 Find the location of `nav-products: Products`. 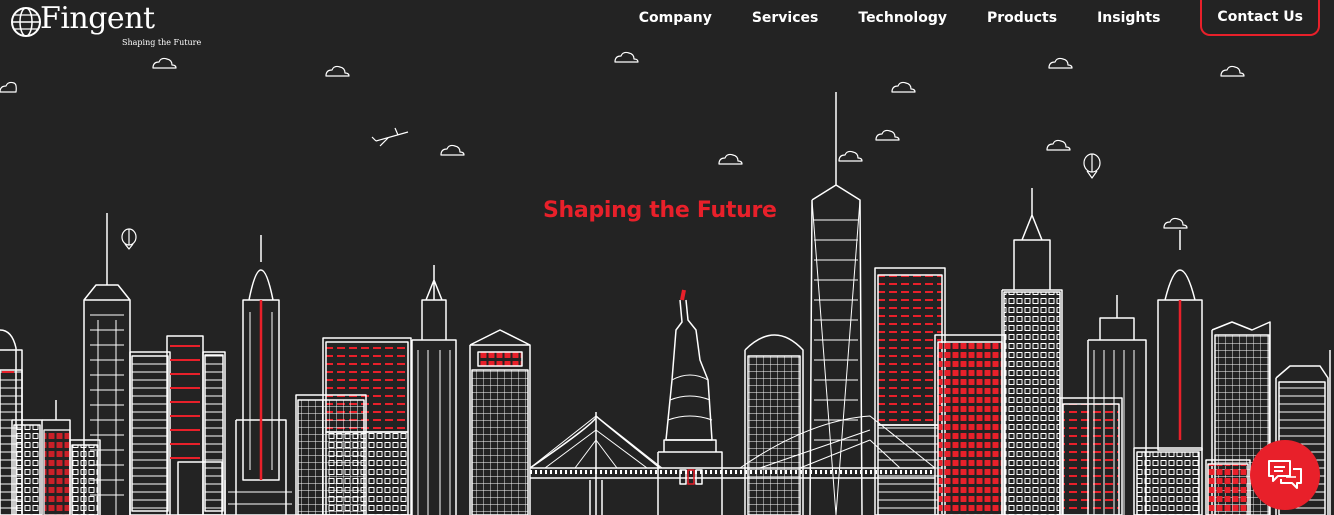

nav-products: Products is located at coordinates (1022, 18).